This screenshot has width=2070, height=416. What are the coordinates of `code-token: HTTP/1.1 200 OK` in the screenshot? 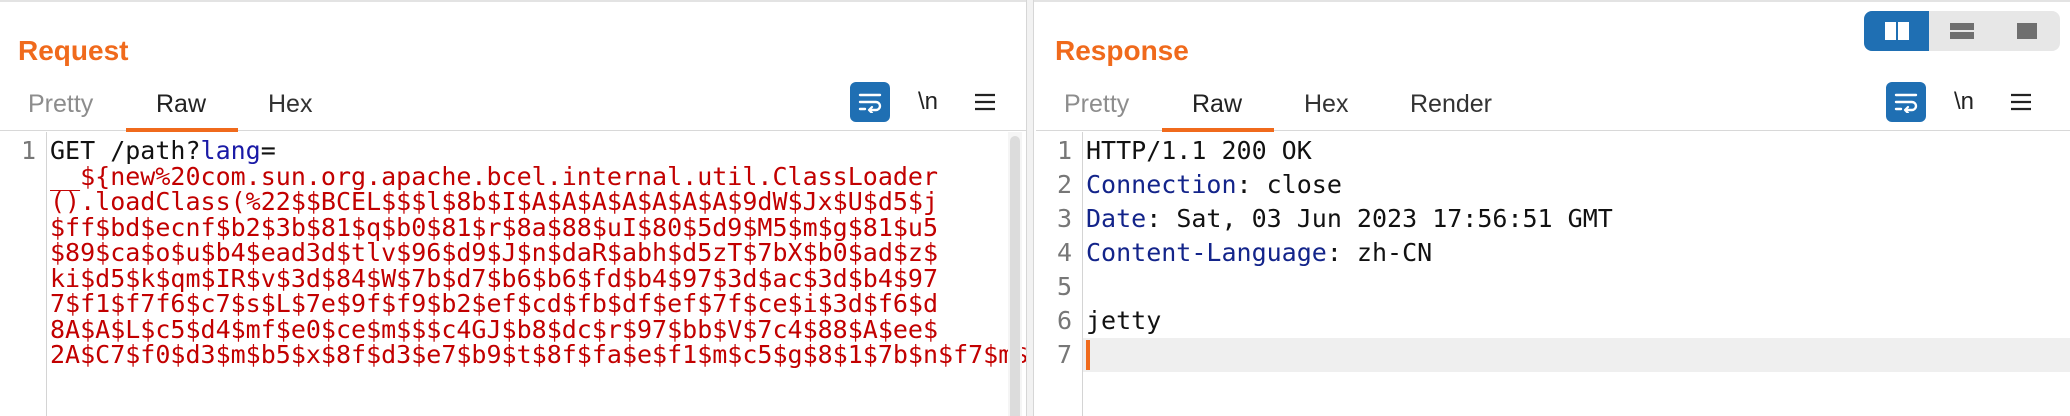 It's located at (1199, 150).